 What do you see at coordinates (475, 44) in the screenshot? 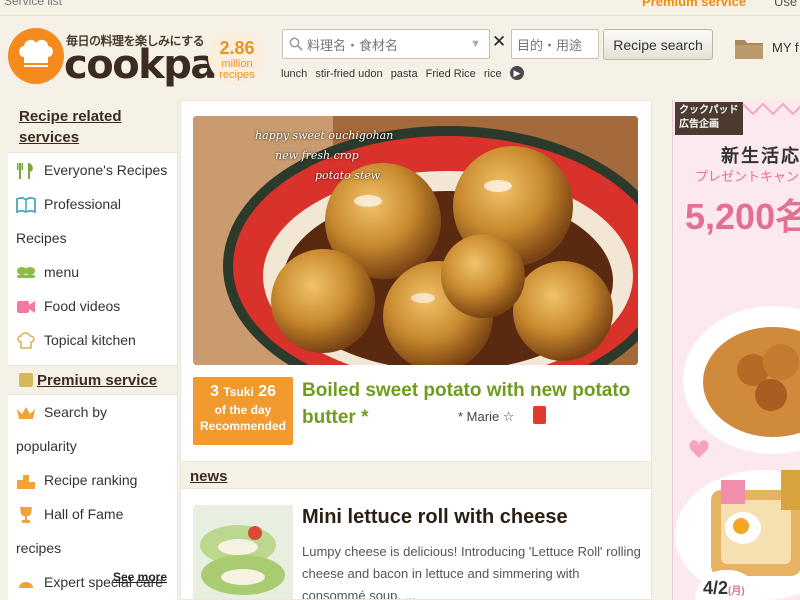
I see `dropdown-triangle-icon: ▼` at bounding box center [475, 44].